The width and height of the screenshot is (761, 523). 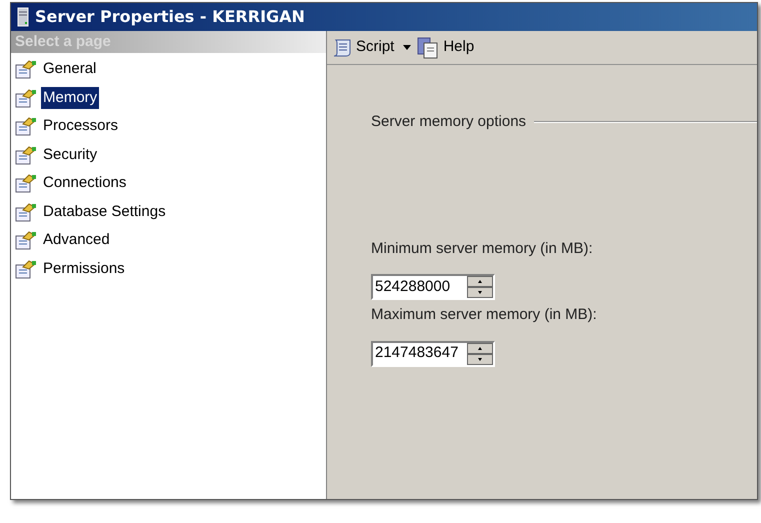 What do you see at coordinates (407, 47) in the screenshot?
I see `caret-icon` at bounding box center [407, 47].